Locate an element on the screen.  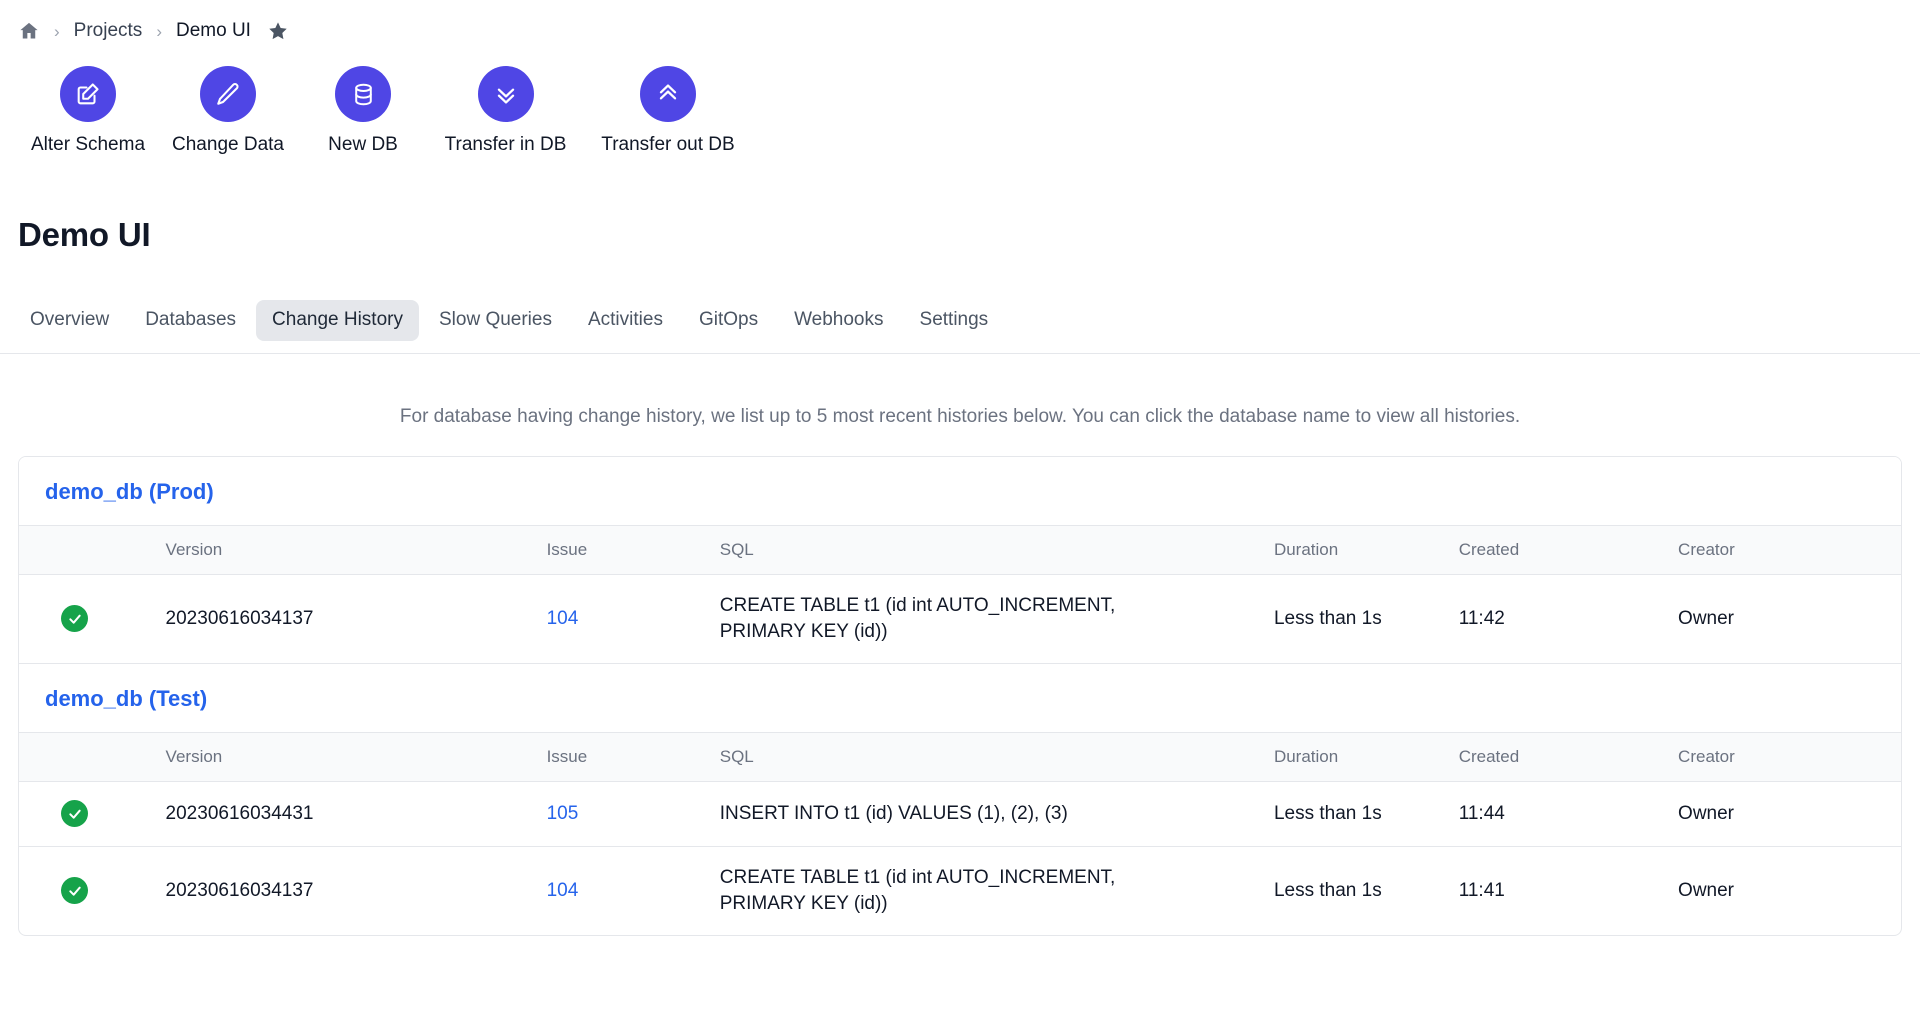
tab-slow-queries: Slow Queries is located at coordinates (495, 320).